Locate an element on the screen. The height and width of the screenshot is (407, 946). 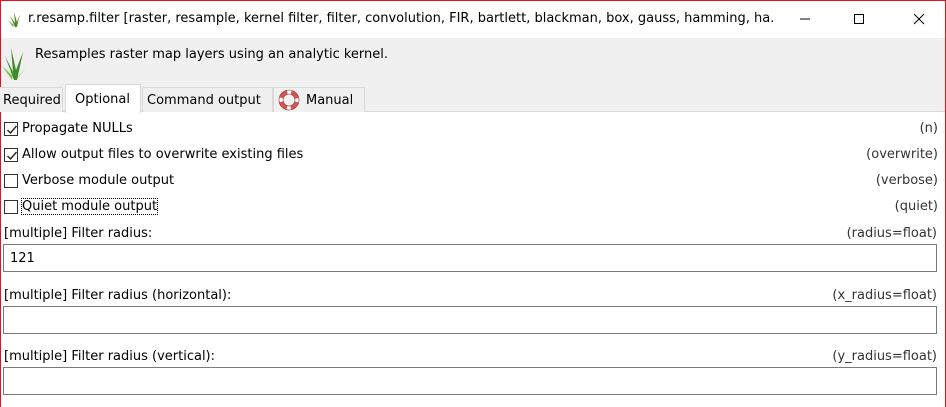
tab-required-label: Required is located at coordinates (32, 100).